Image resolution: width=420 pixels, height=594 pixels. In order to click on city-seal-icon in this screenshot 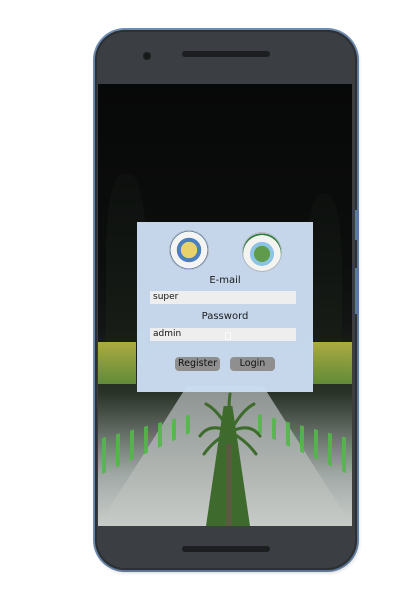, I will do `click(189, 250)`.